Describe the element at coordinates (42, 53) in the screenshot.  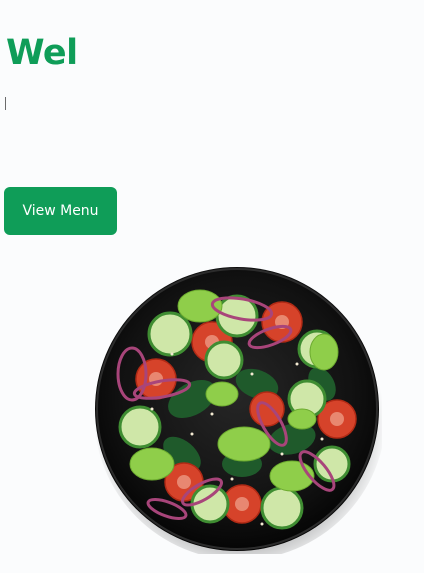
I see `hero-title: Wel` at that location.